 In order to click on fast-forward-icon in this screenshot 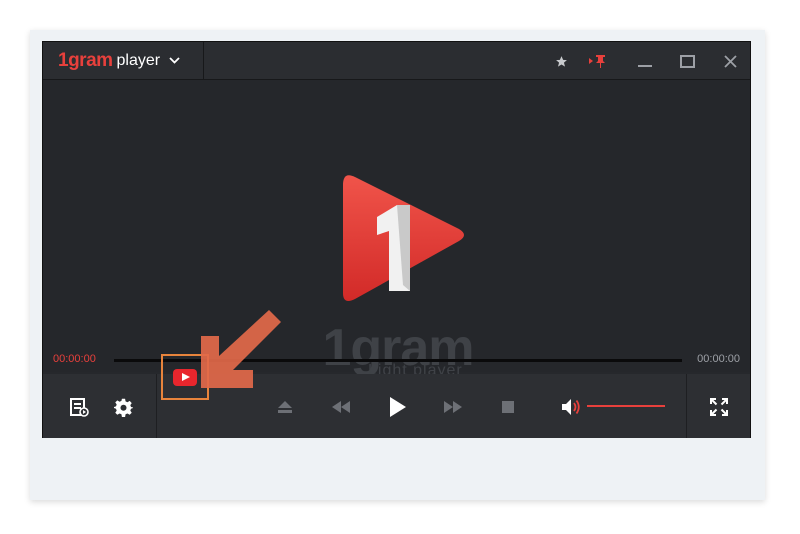, I will do `click(453, 407)`.